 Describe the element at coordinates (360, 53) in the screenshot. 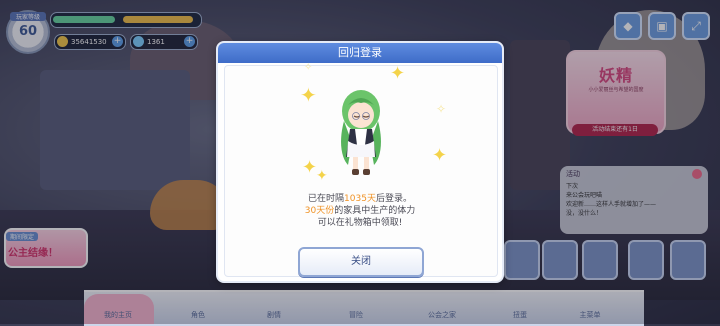

I see `dialog-title: 回归登录` at that location.